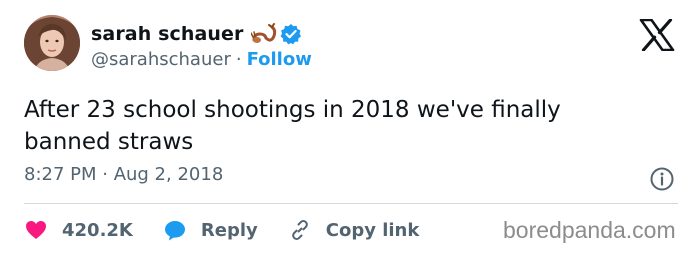 The width and height of the screenshot is (700, 256). What do you see at coordinates (351, 203) in the screenshot?
I see `divider` at bounding box center [351, 203].